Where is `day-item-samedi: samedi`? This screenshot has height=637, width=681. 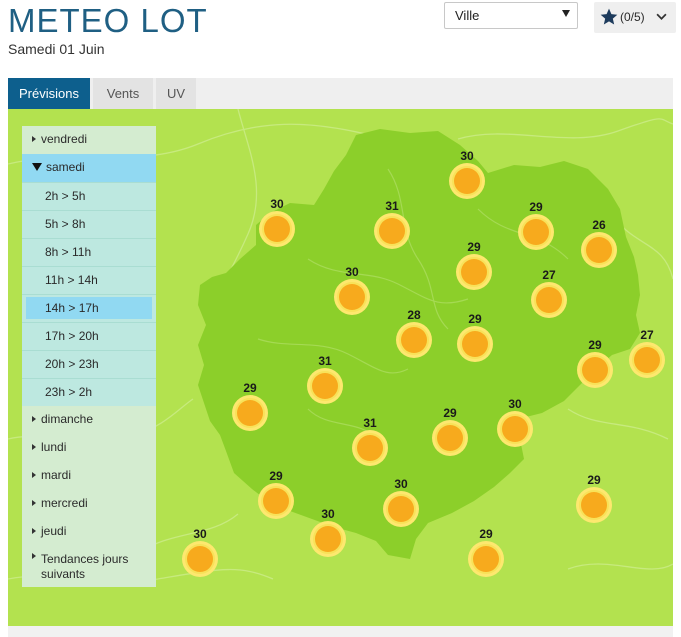
day-item-samedi: samedi is located at coordinates (89, 168).